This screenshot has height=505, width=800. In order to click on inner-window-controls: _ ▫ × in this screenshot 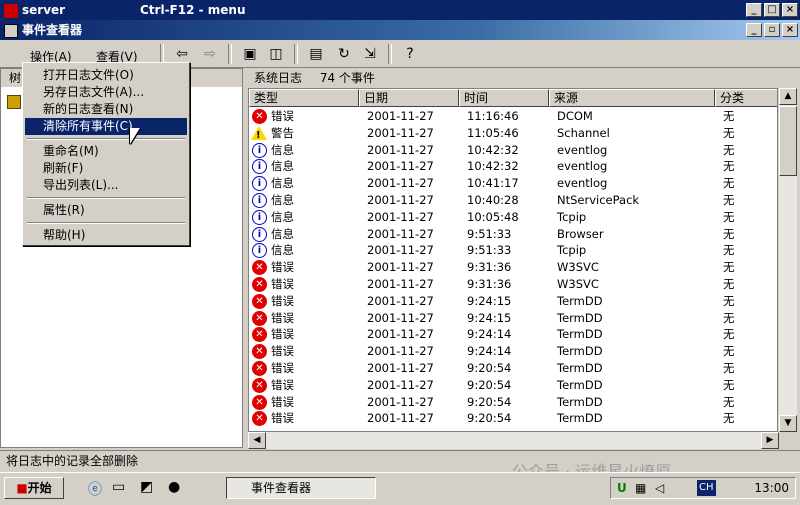, I will do `click(771, 30)`.